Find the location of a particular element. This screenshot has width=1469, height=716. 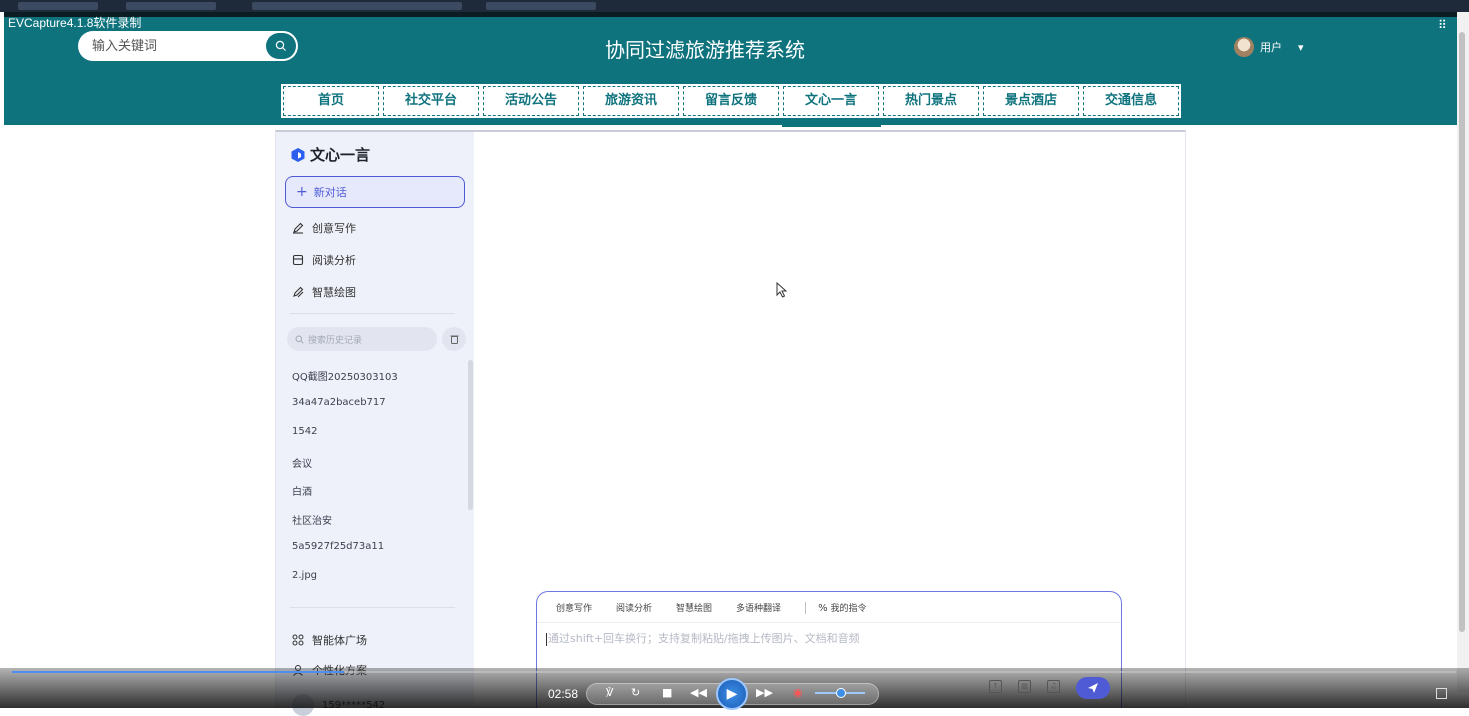

search-input is located at coordinates (177, 46).